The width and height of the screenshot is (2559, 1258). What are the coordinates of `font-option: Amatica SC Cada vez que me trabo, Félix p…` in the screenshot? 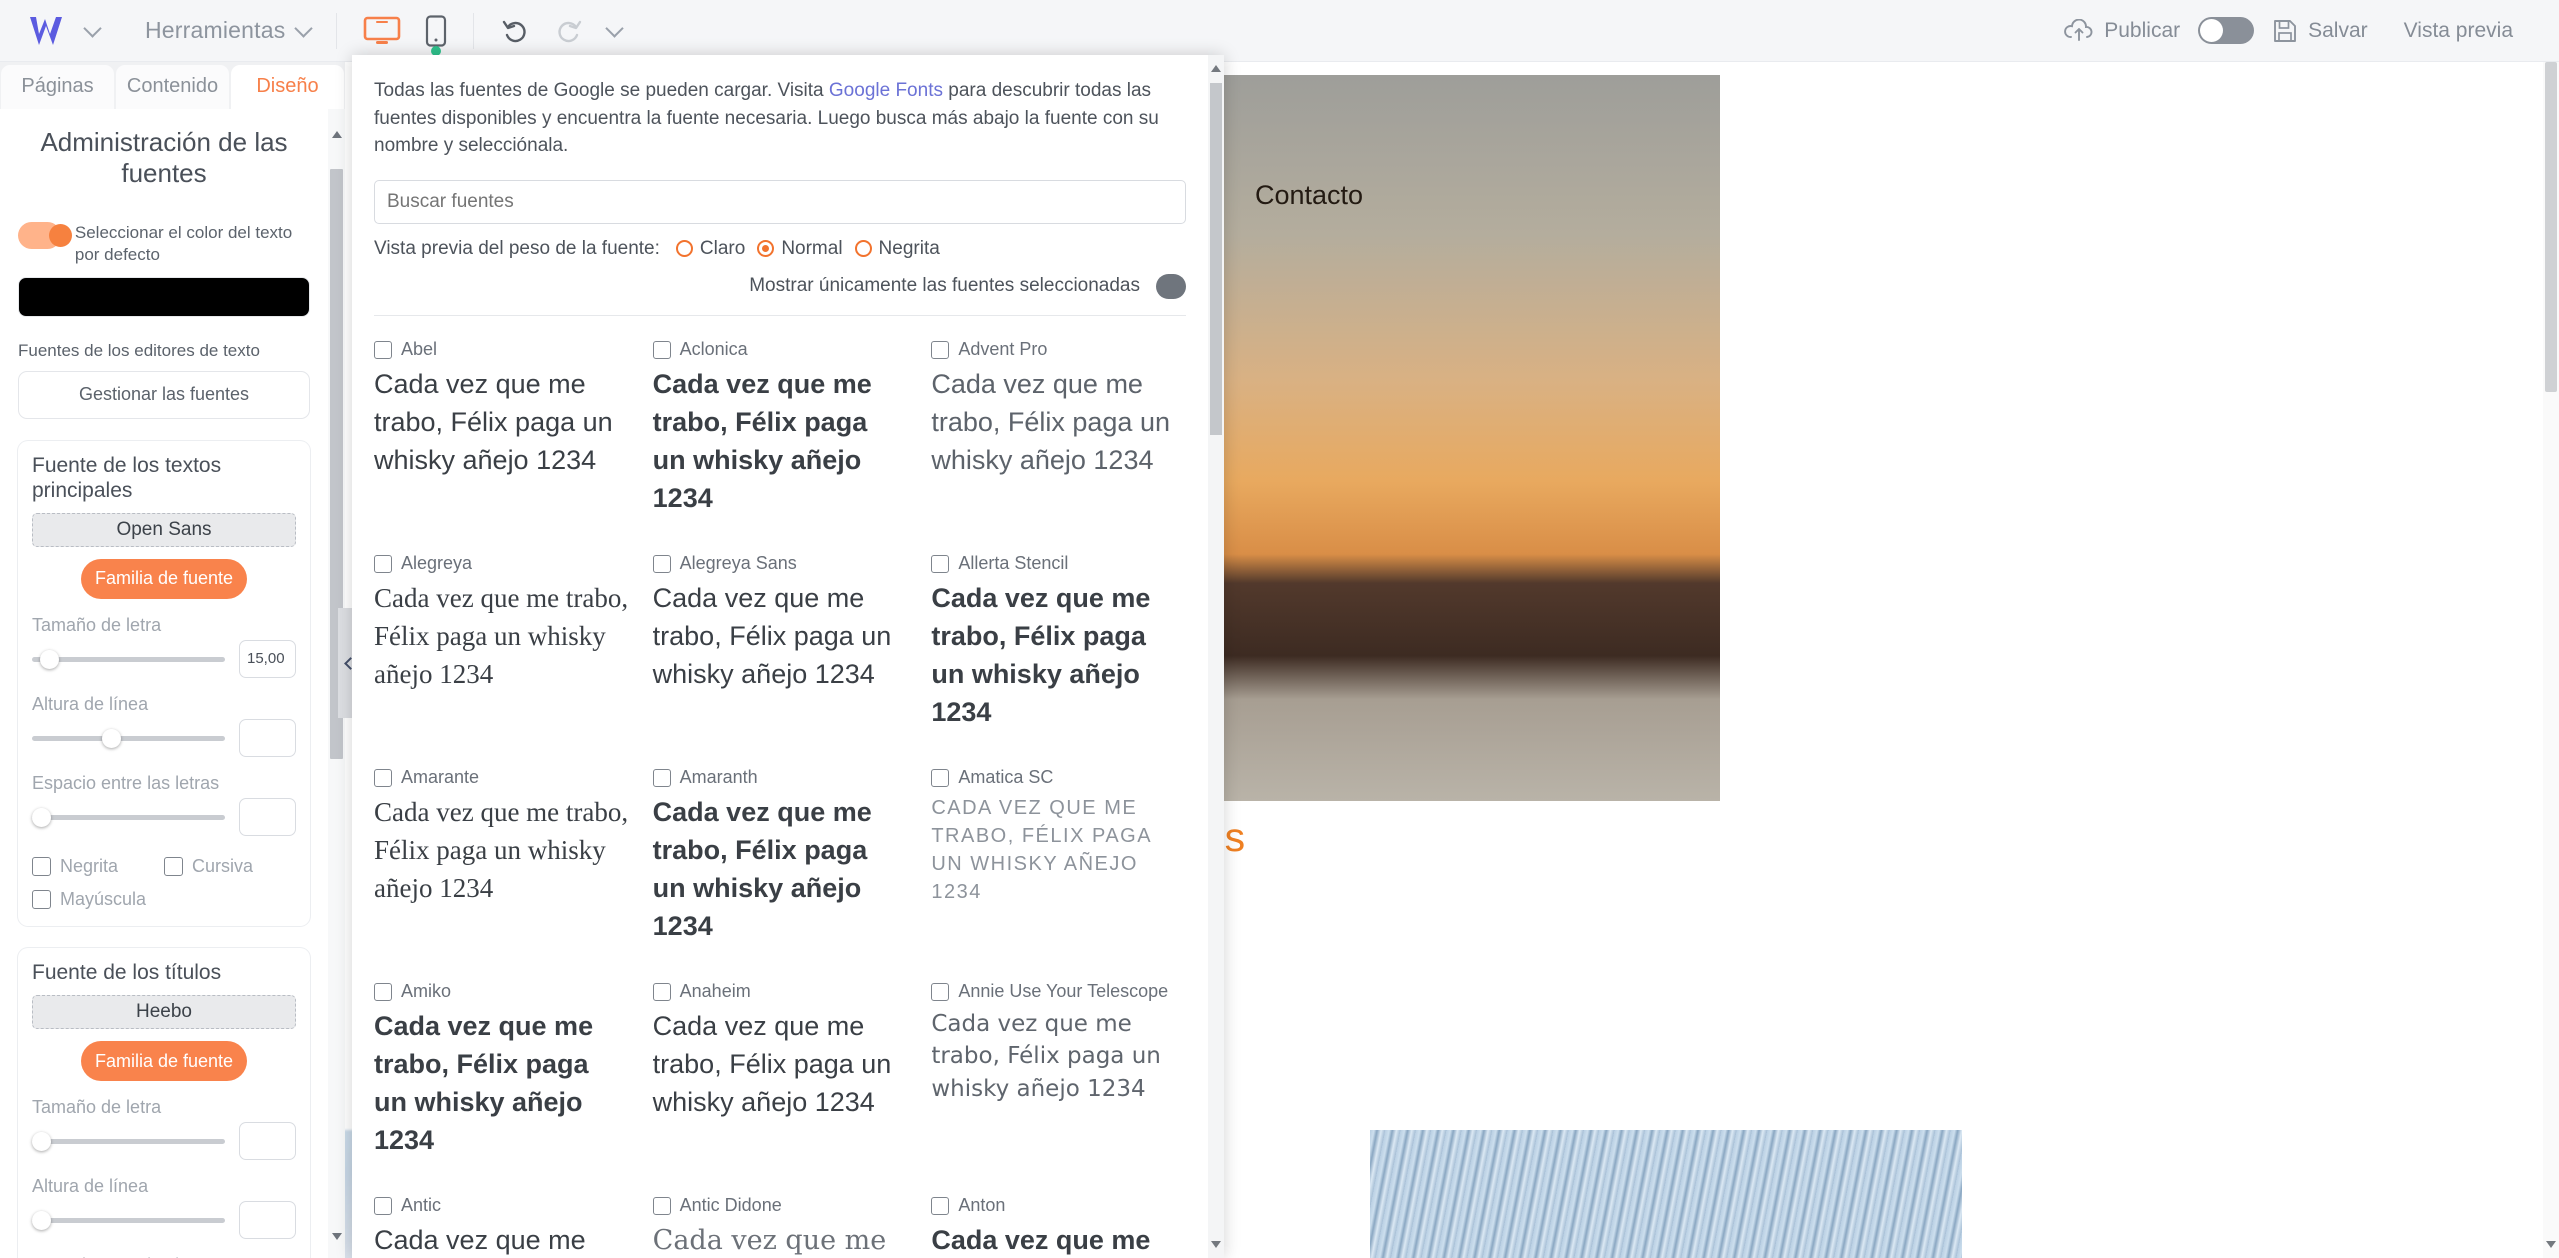 It's located at (1058, 873).